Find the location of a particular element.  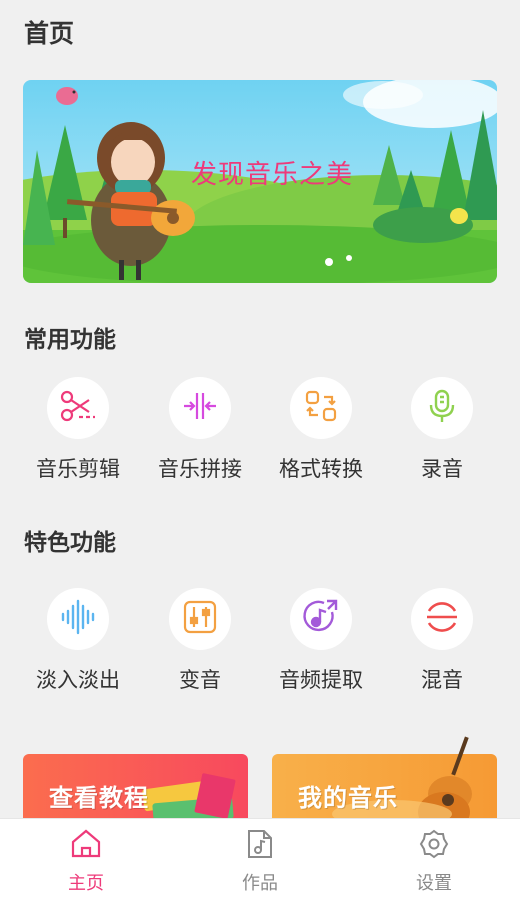

tab-bar: 主页 作品 设置 is located at coordinates (260, 859).